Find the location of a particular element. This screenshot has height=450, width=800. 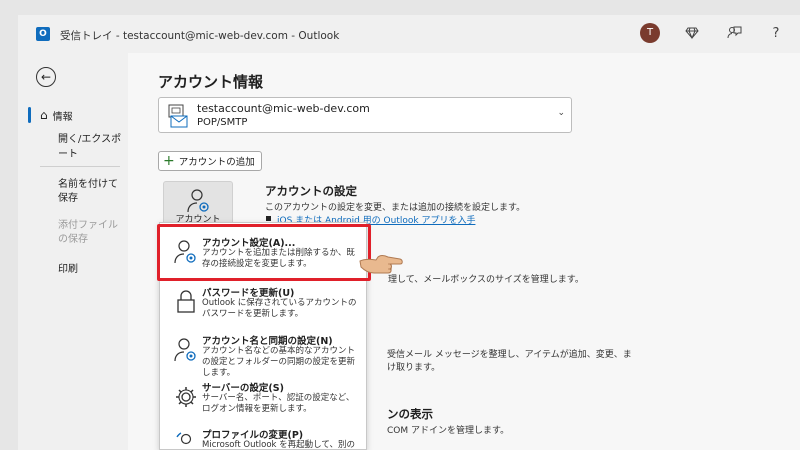

rules-alerts-text: 受信メール メッセージを整理し、アイテムが追加、変更、ま is located at coordinates (509, 355).